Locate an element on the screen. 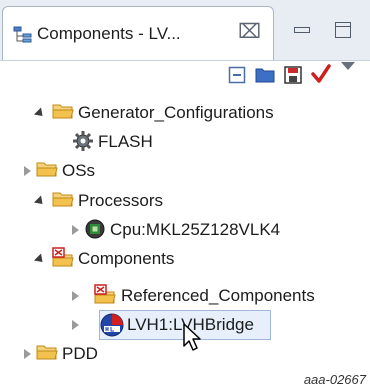 The height and width of the screenshot is (389, 370). component-bean-icon is located at coordinates (112, 327).